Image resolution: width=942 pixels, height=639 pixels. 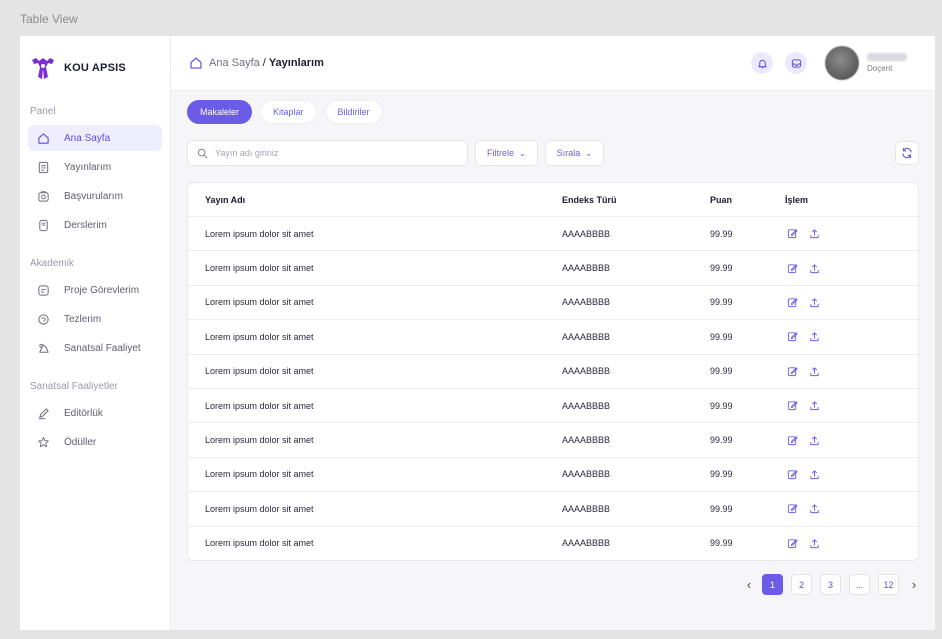 What do you see at coordinates (95, 138) in the screenshot?
I see `sidebar-item-ana-sayfa: Ana Sayfa` at bounding box center [95, 138].